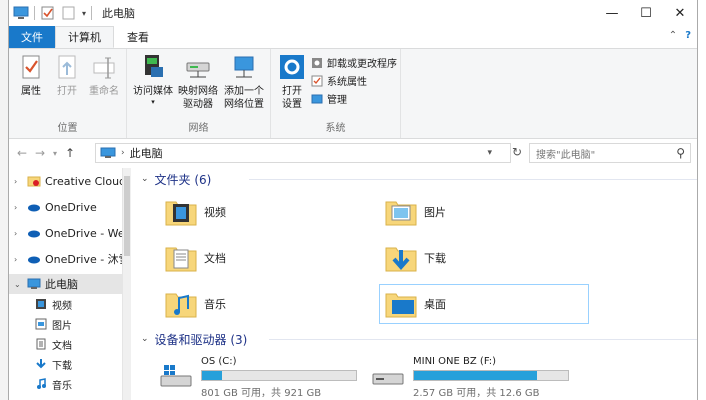 Image resolution: width=706 pixels, height=400 pixels. What do you see at coordinates (62, 386) in the screenshot?
I see `nav-sub-label: 音乐` at bounding box center [62, 386].